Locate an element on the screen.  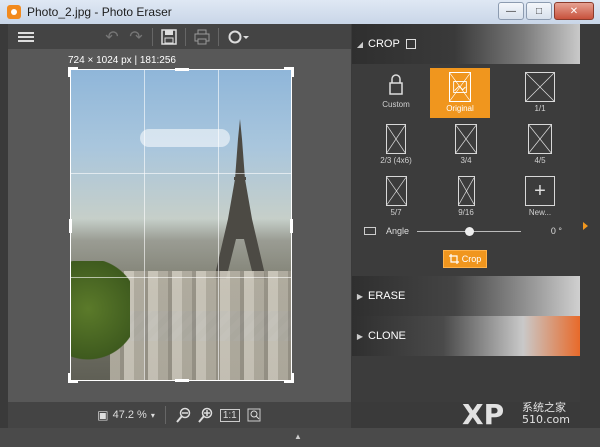
ratio-label: Custom is located at coordinates (396, 104).